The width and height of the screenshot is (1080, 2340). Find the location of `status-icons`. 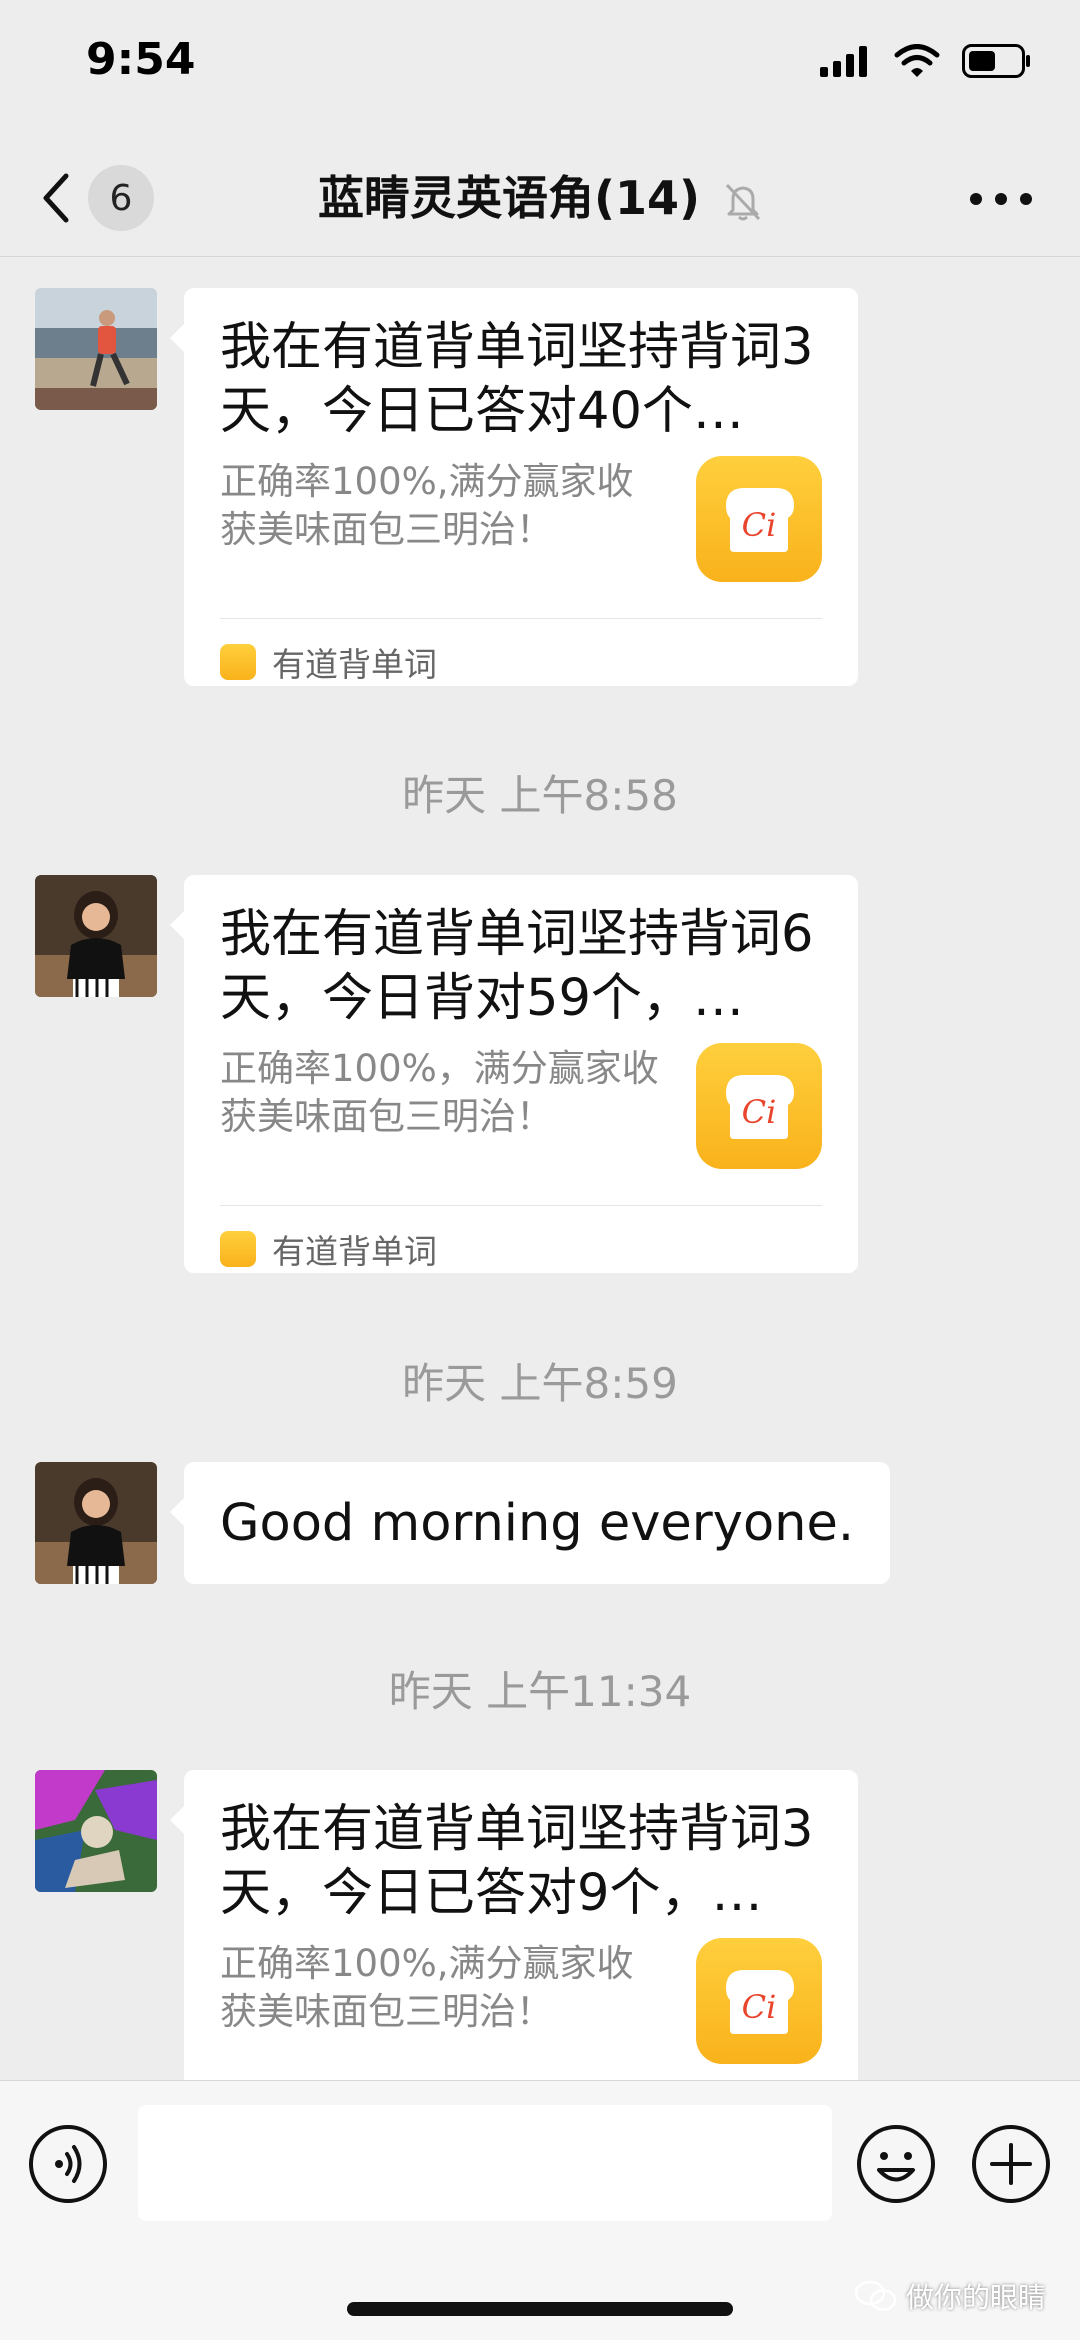

status-icons is located at coordinates (926, 61).